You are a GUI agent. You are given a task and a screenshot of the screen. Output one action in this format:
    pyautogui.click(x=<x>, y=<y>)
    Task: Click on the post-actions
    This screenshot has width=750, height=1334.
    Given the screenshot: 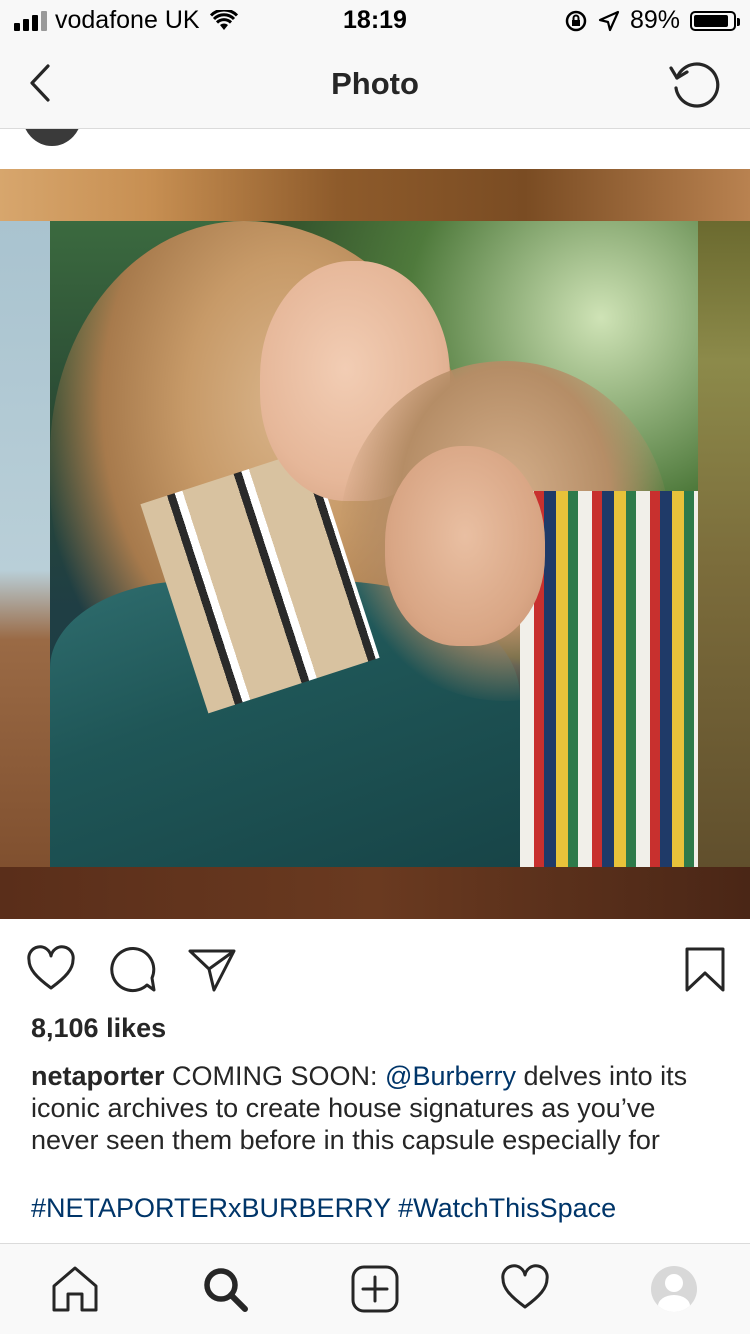 What is the action you would take?
    pyautogui.click(x=375, y=967)
    